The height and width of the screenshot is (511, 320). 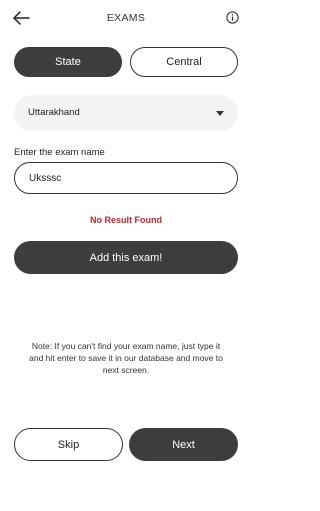 What do you see at coordinates (54, 112) in the screenshot?
I see `dropdown-selected-value: Uttarakhand` at bounding box center [54, 112].